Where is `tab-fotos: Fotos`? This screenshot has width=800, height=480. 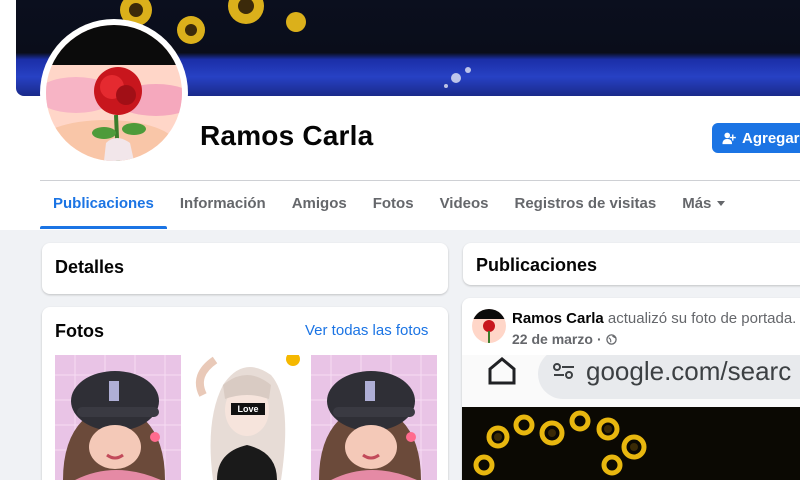 tab-fotos: Fotos is located at coordinates (393, 205).